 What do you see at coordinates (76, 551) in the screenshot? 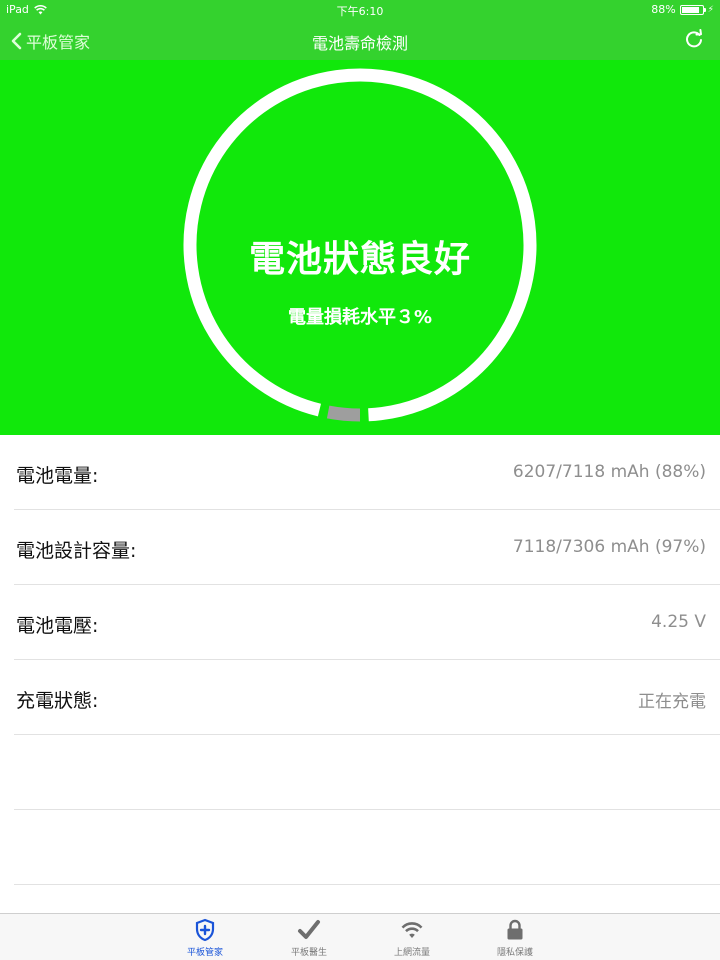
I see `detail-label: 電池設計容量:` at bounding box center [76, 551].